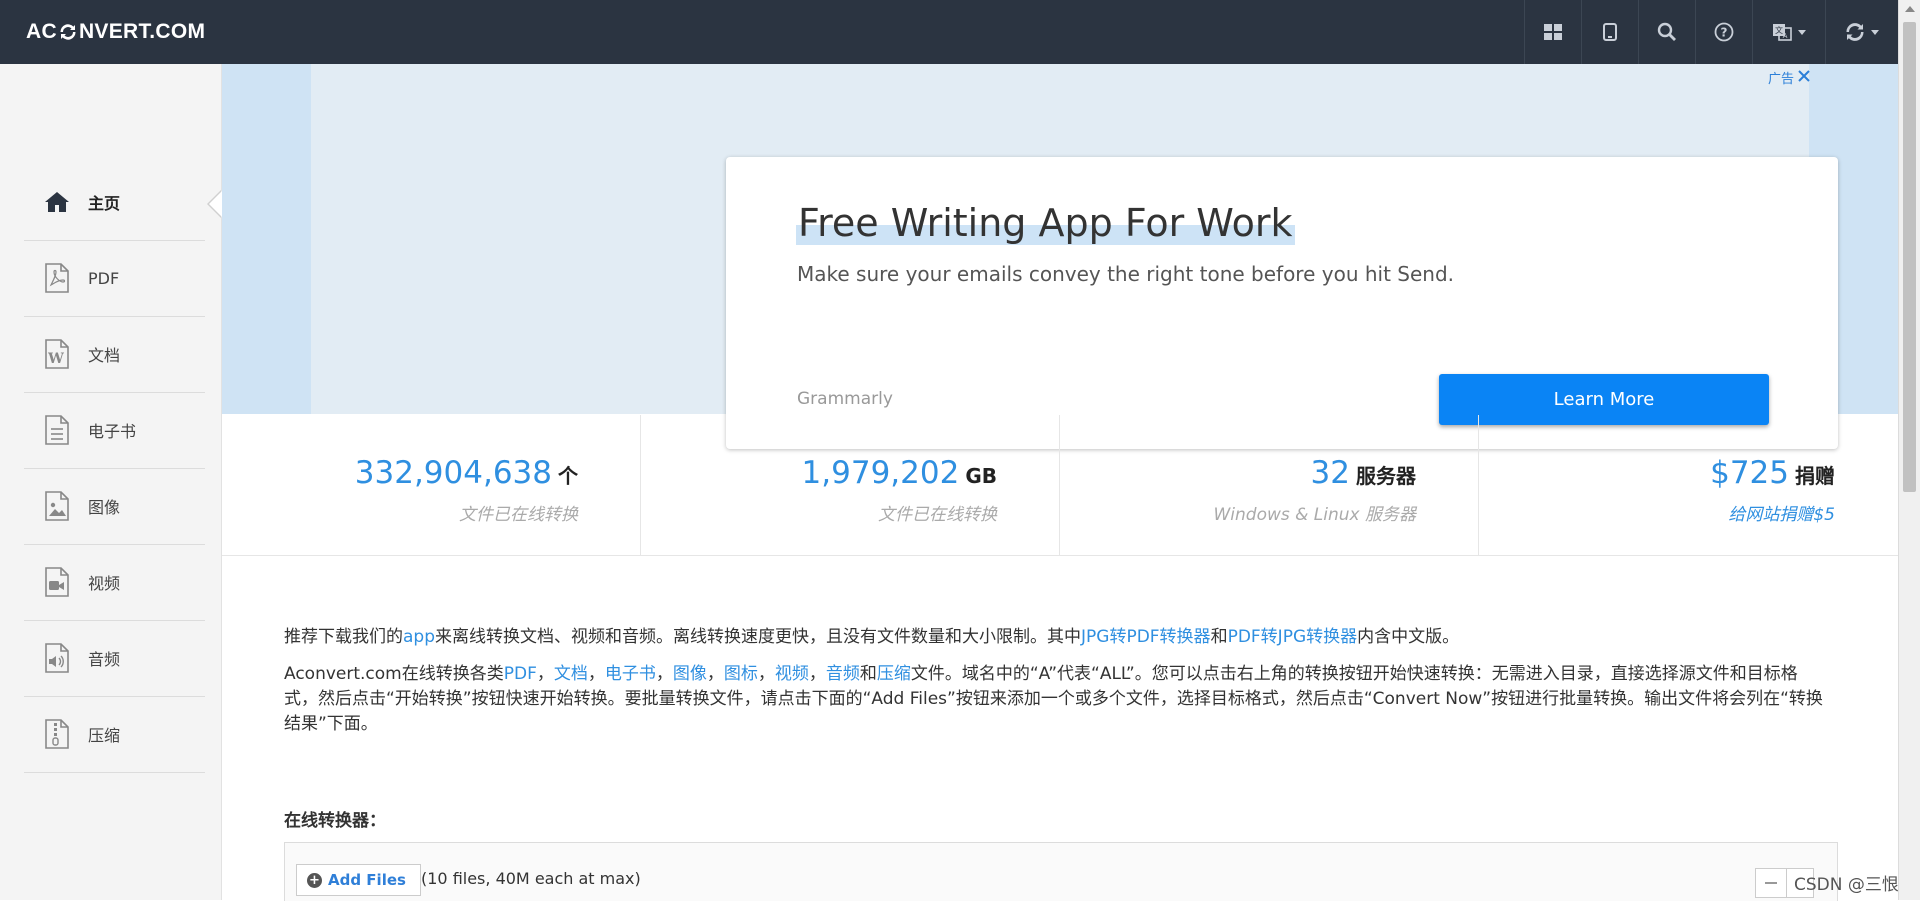 The width and height of the screenshot is (1920, 901). Describe the element at coordinates (57, 202) in the screenshot. I see `home-icon` at that location.